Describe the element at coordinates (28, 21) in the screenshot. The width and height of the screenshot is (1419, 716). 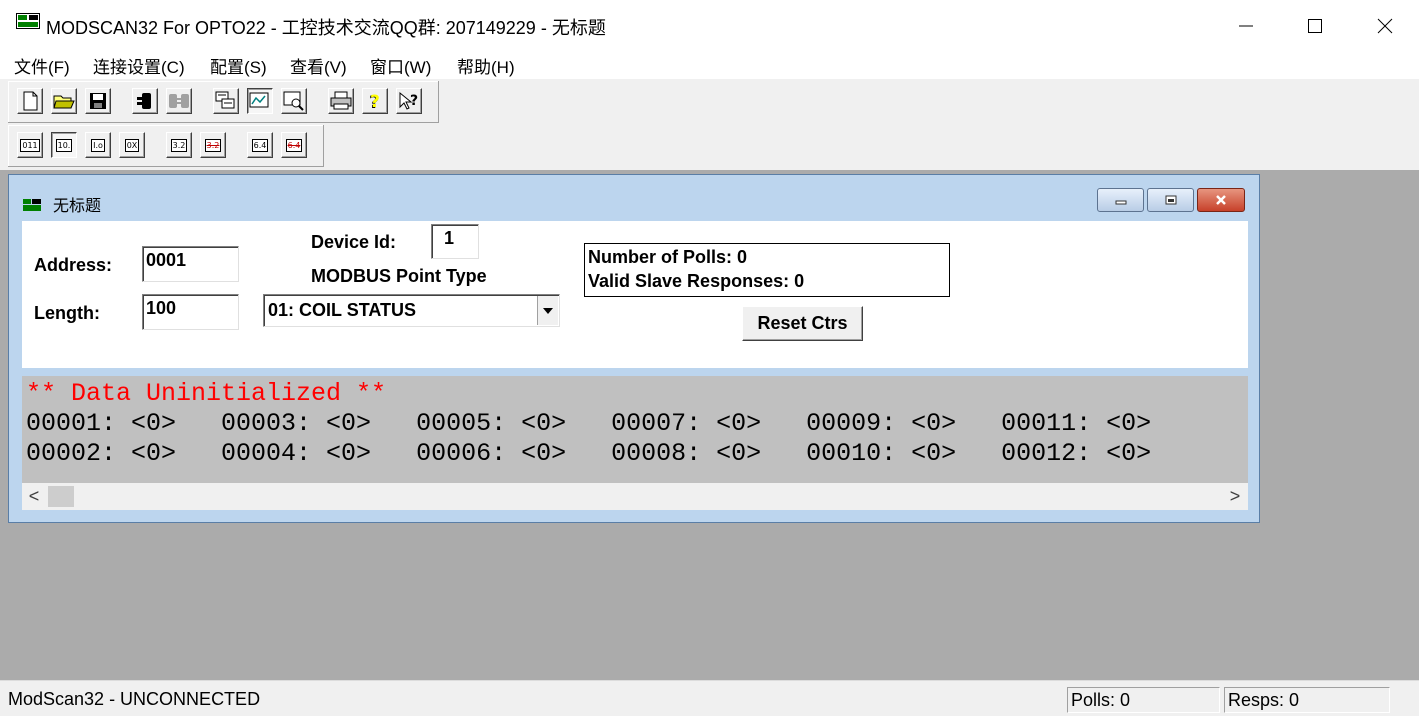
I see `app-icon` at that location.